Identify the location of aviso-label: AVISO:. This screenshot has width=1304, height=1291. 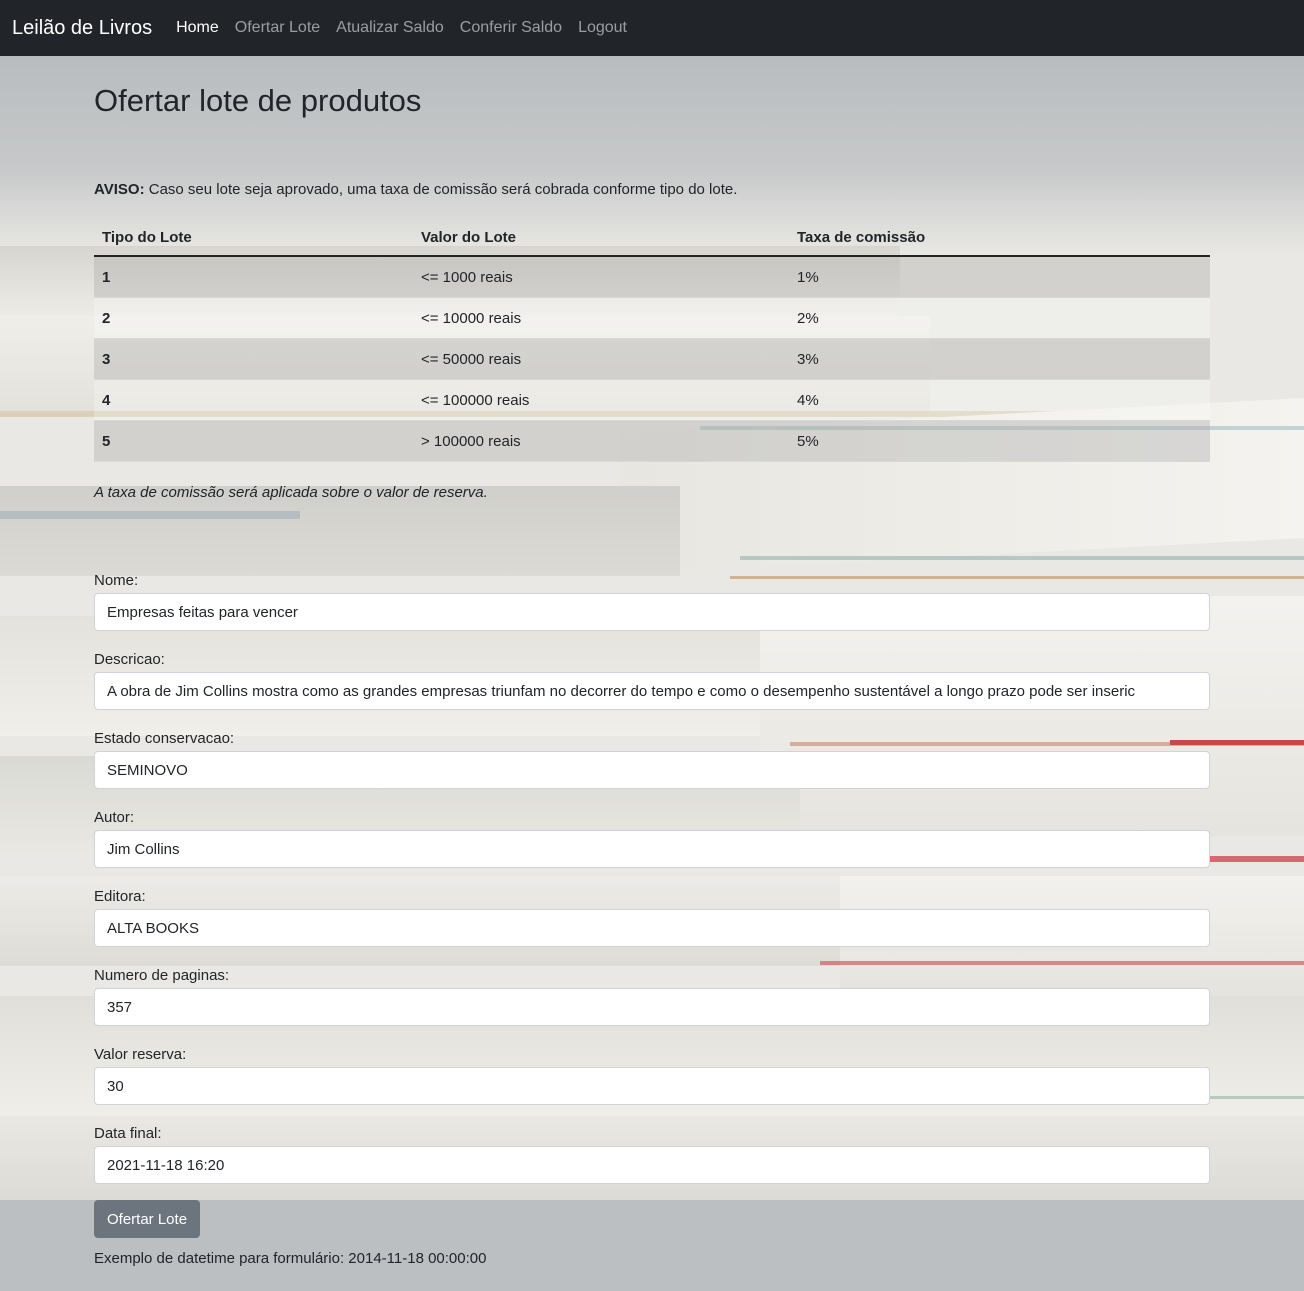
(119, 189).